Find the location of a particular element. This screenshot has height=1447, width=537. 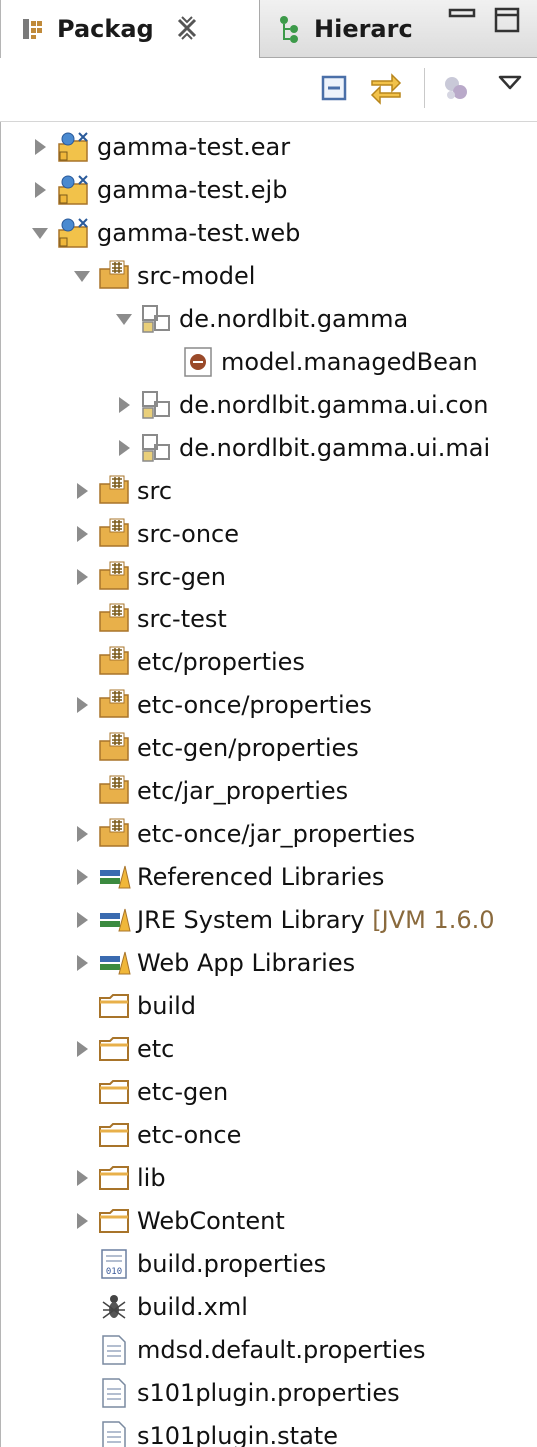

tree-node: etc-gen/properties is located at coordinates (269, 748).